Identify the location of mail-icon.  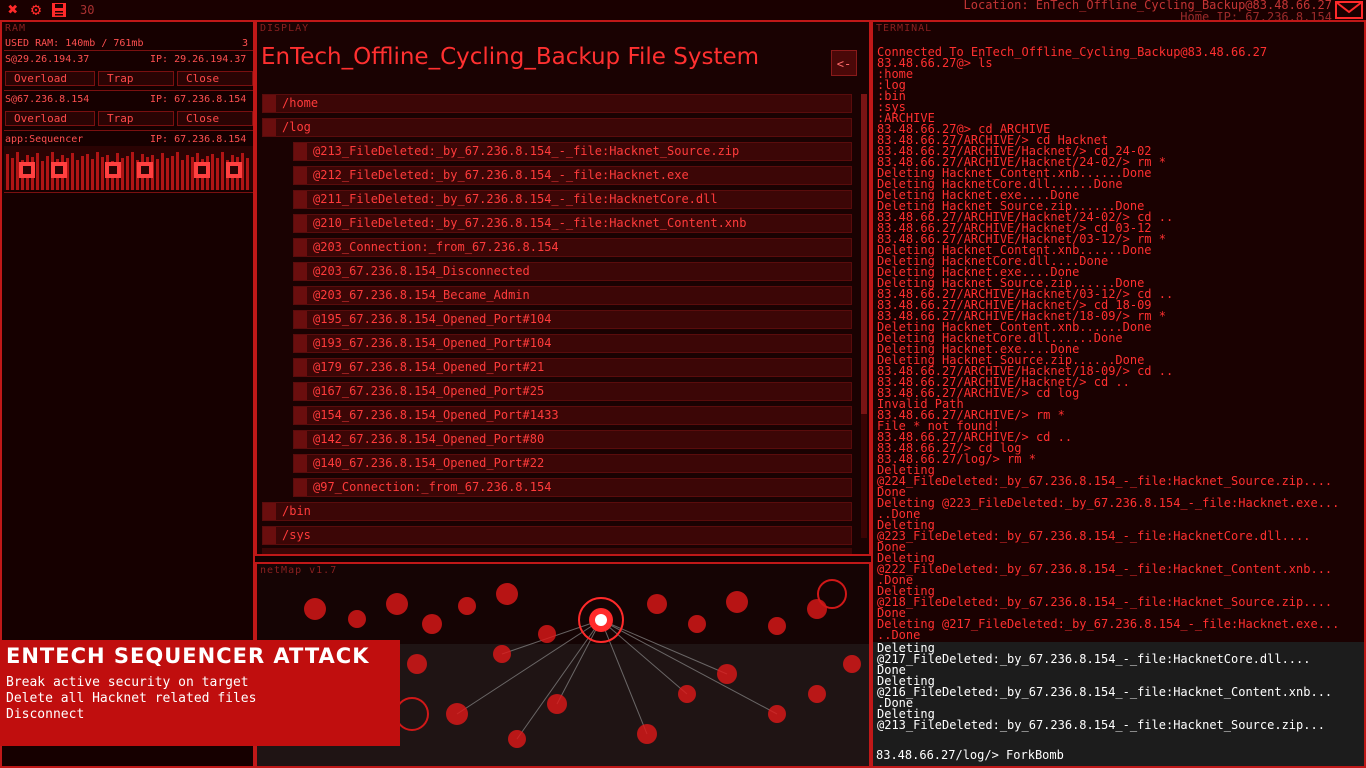
(1349, 10).